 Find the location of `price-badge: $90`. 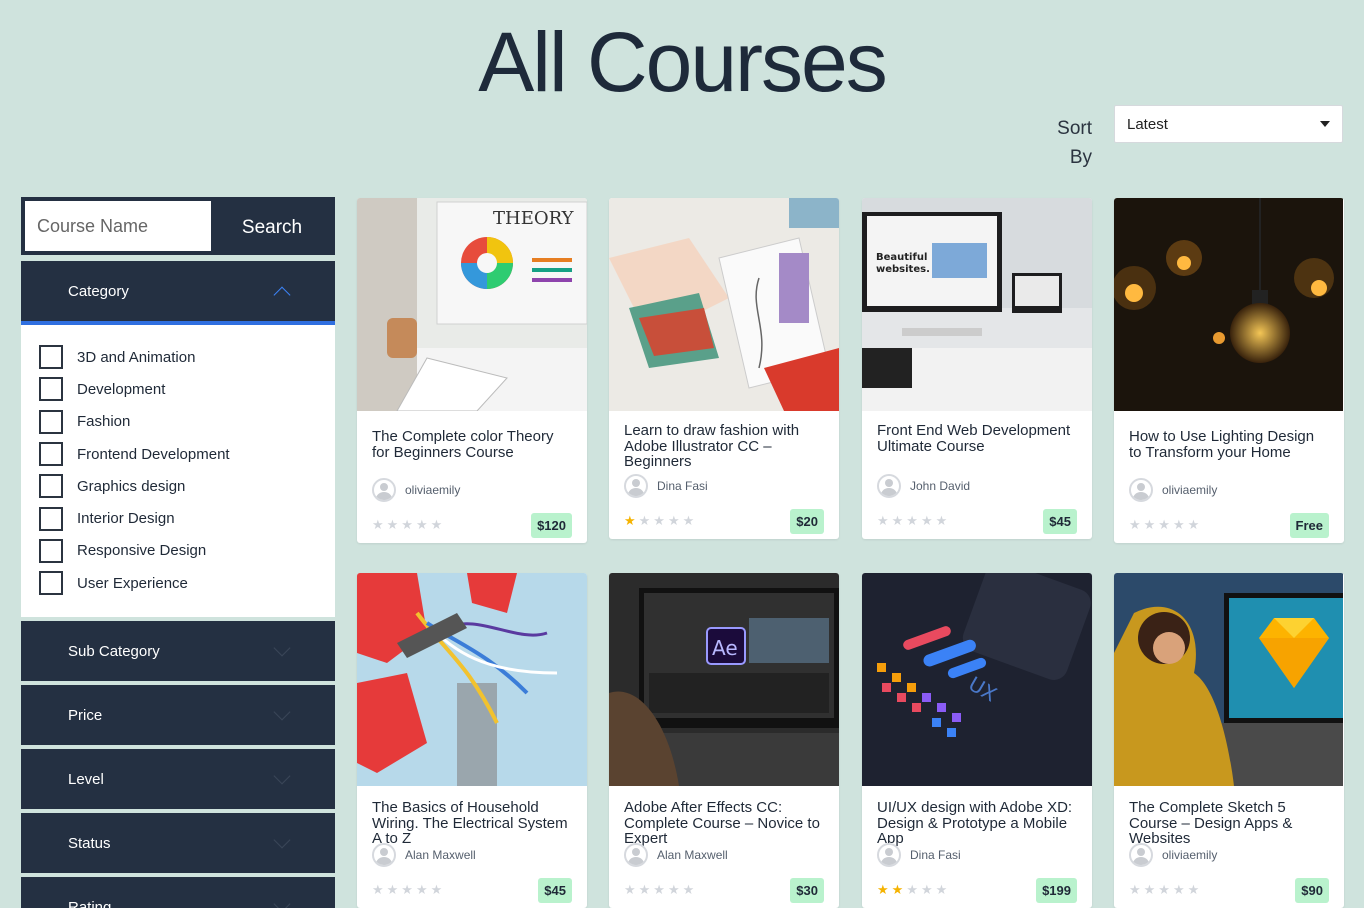

price-badge: $90 is located at coordinates (1312, 890).